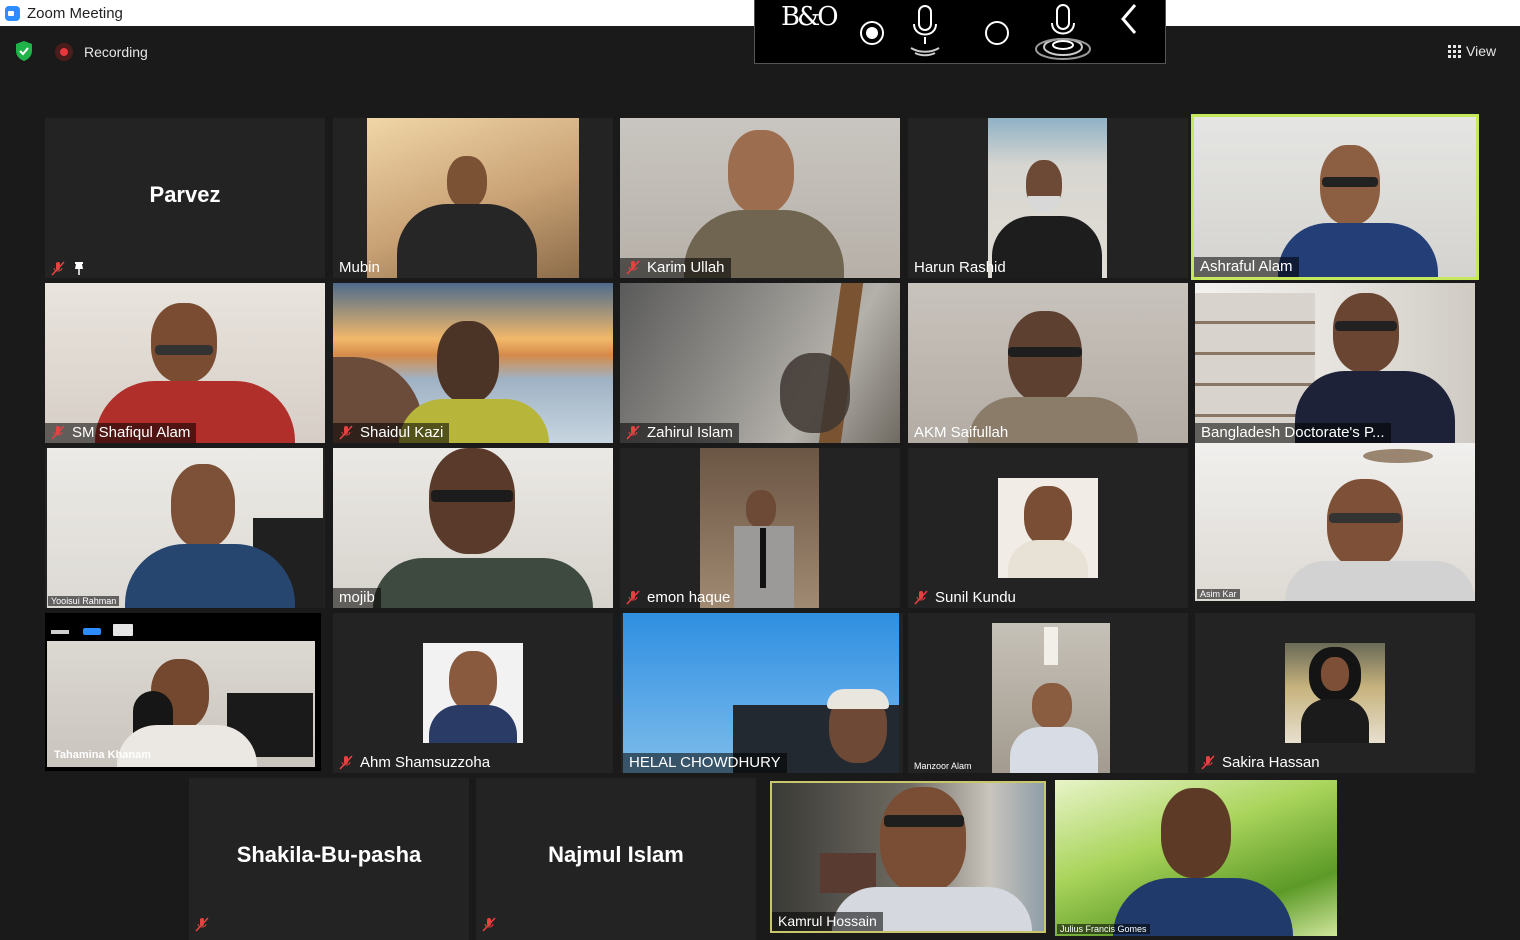  I want to click on participant-name: Sunil Kundu, so click(965, 598).